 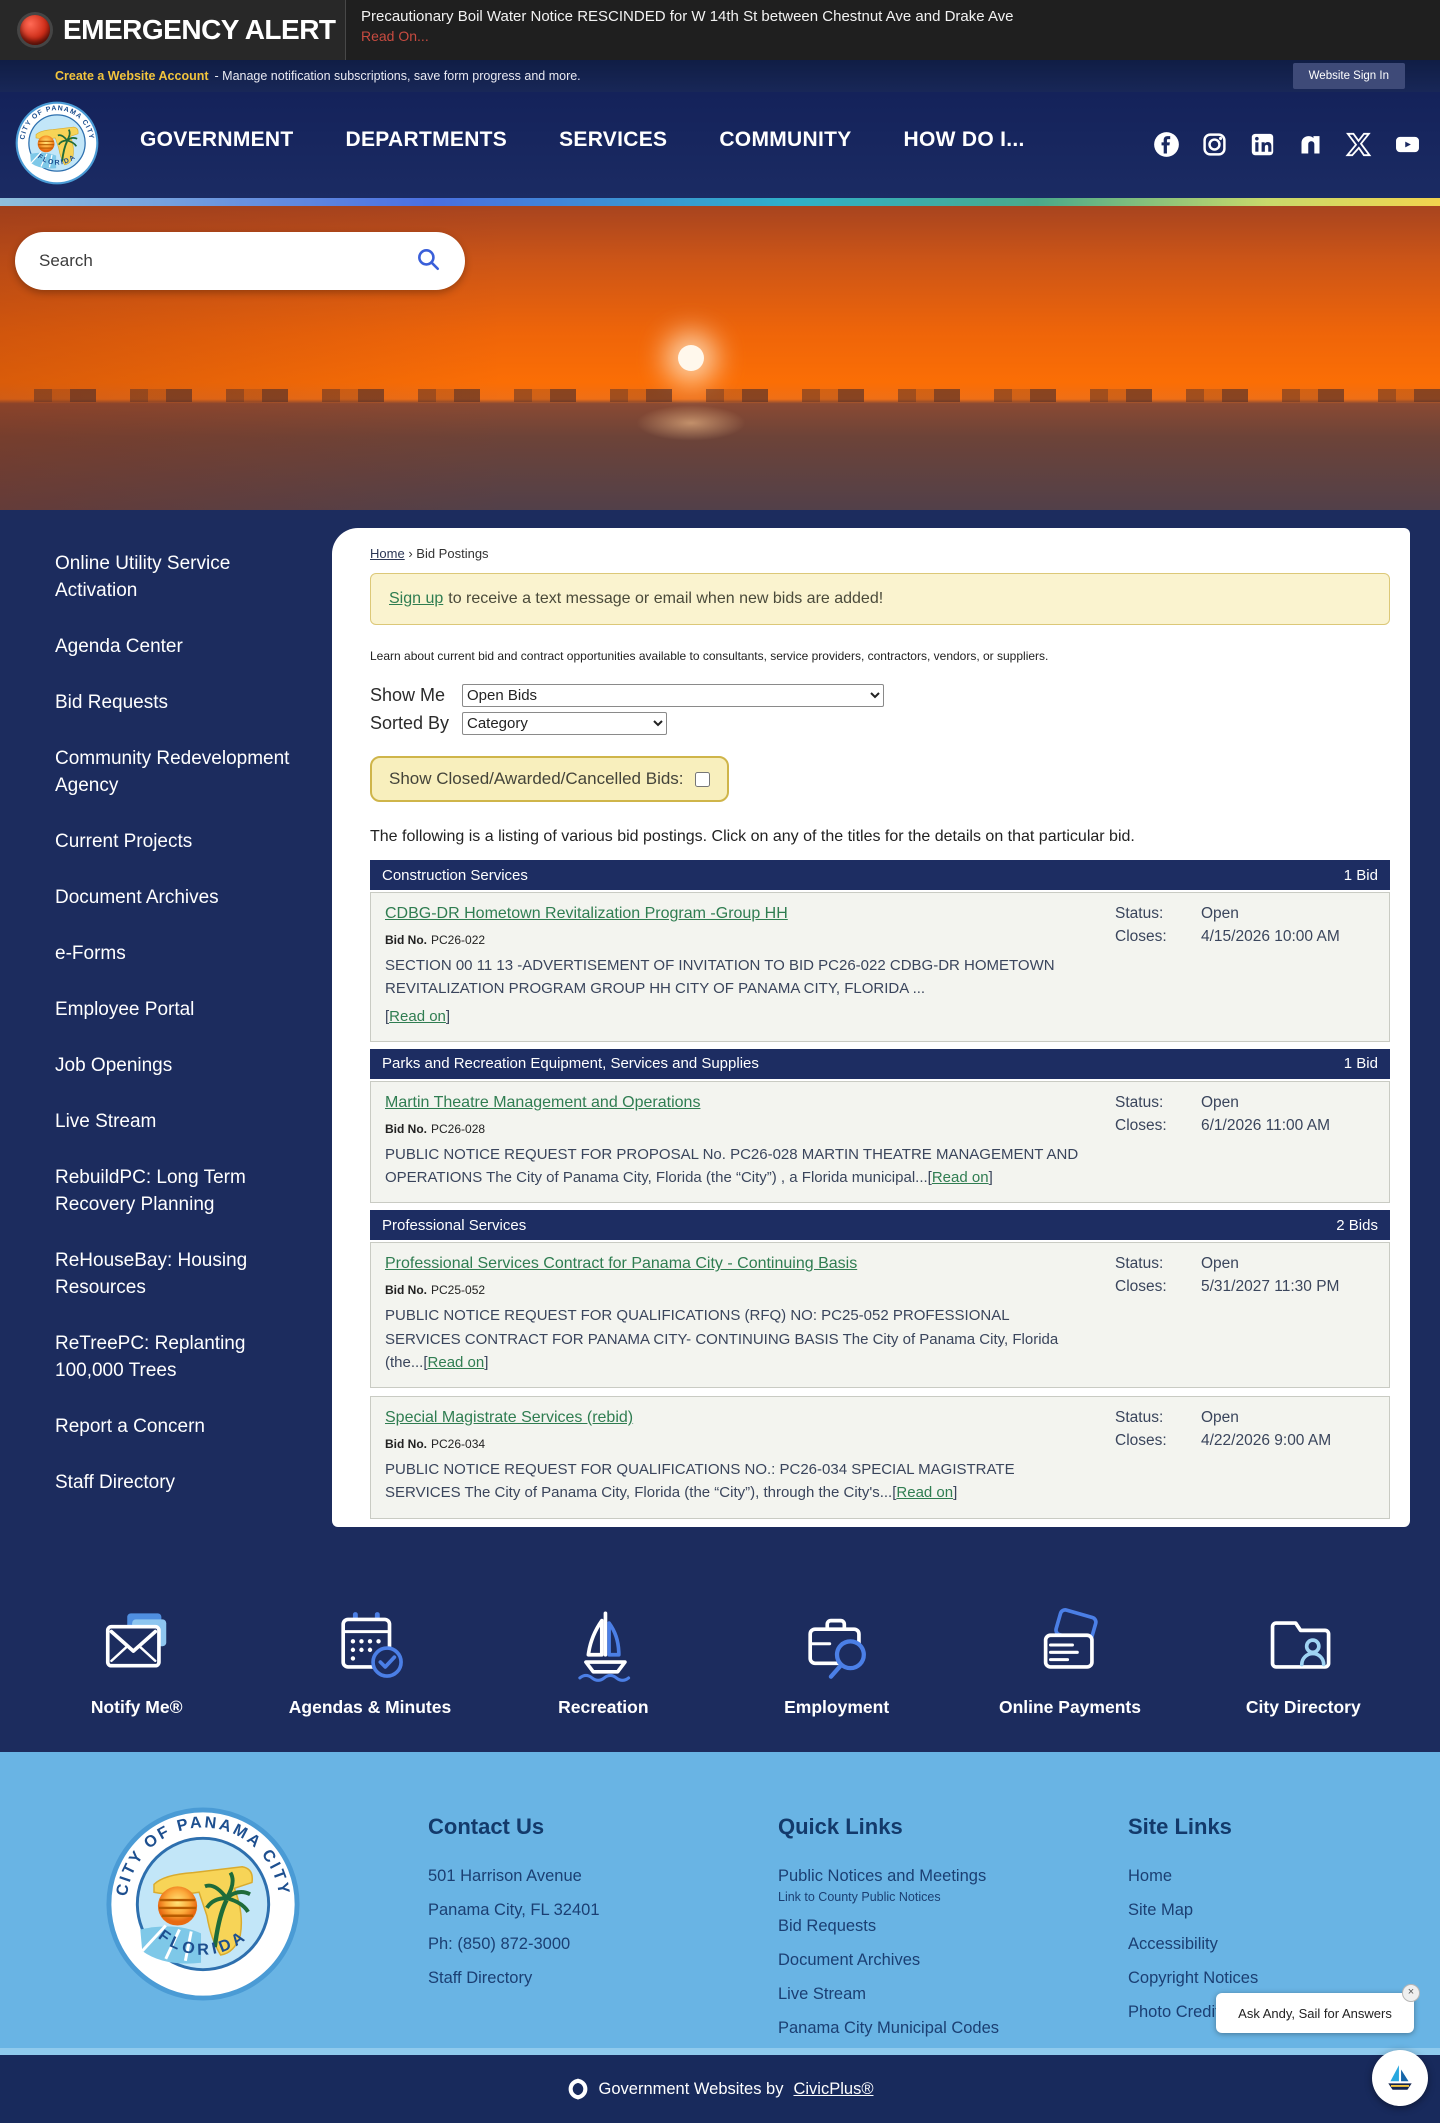 What do you see at coordinates (181, 897) in the screenshot?
I see `sidebar-item-document-archives: Document Archives` at bounding box center [181, 897].